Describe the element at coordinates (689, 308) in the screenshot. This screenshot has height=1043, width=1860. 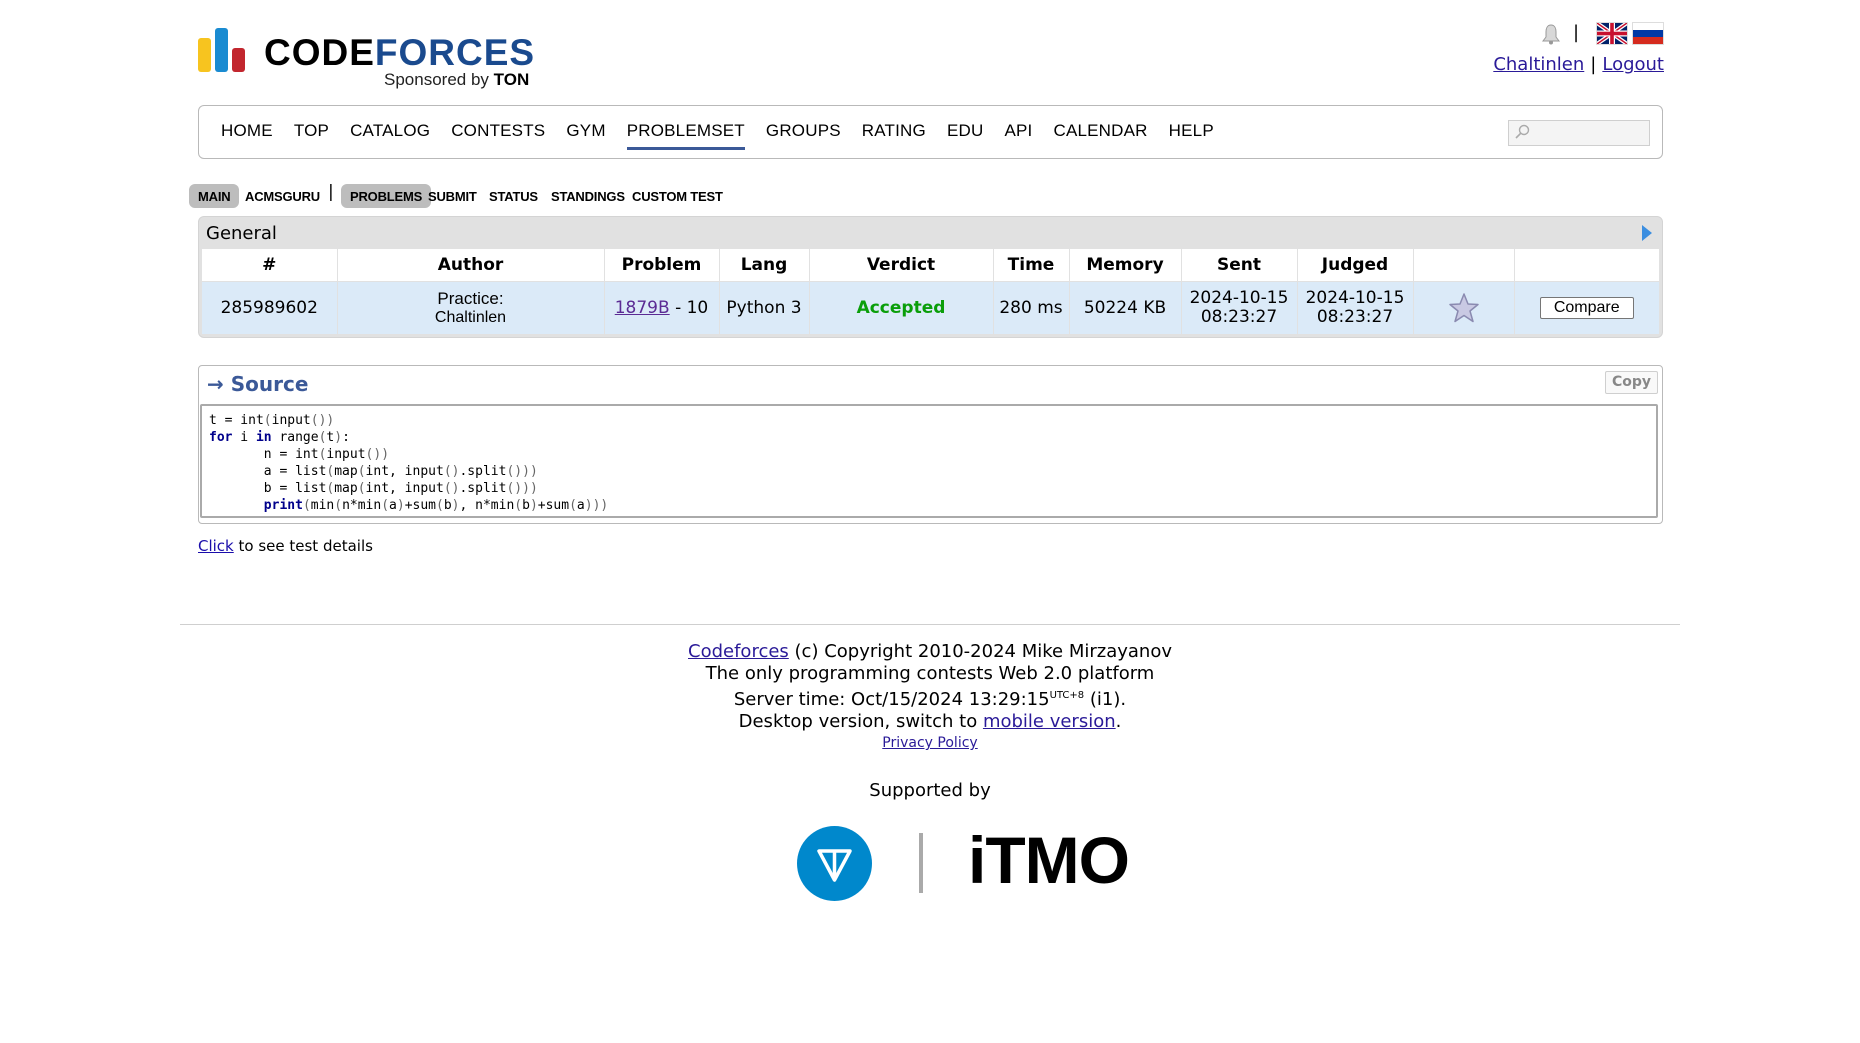
I see `problem-suffix: - 10` at that location.